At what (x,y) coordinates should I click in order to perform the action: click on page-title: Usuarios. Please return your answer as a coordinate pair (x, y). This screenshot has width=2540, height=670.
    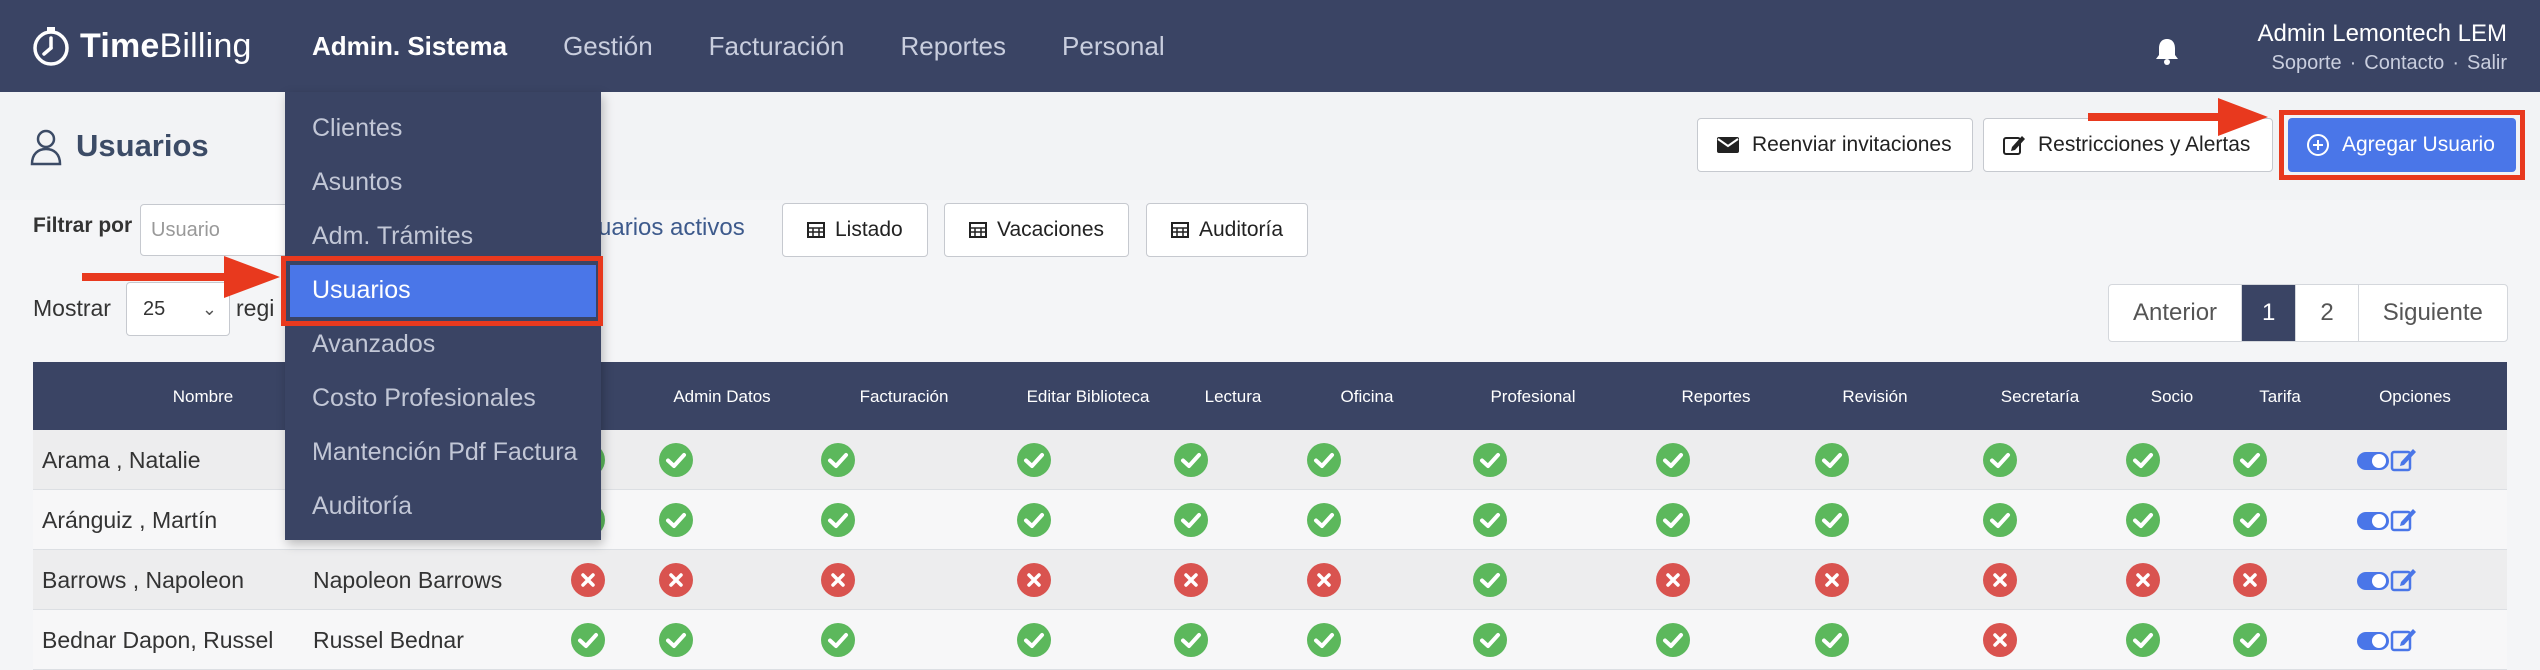
    Looking at the image, I should click on (142, 145).